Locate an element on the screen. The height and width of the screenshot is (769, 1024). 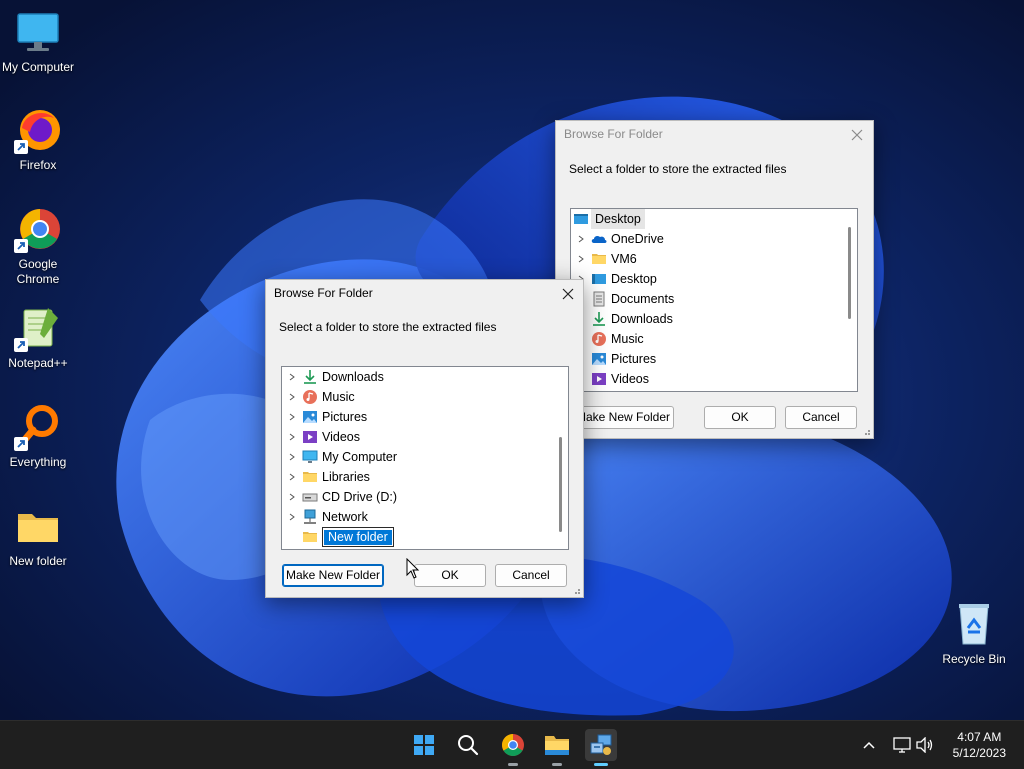
tree-item-my-computer: My Computer is located at coordinates (341, 457).